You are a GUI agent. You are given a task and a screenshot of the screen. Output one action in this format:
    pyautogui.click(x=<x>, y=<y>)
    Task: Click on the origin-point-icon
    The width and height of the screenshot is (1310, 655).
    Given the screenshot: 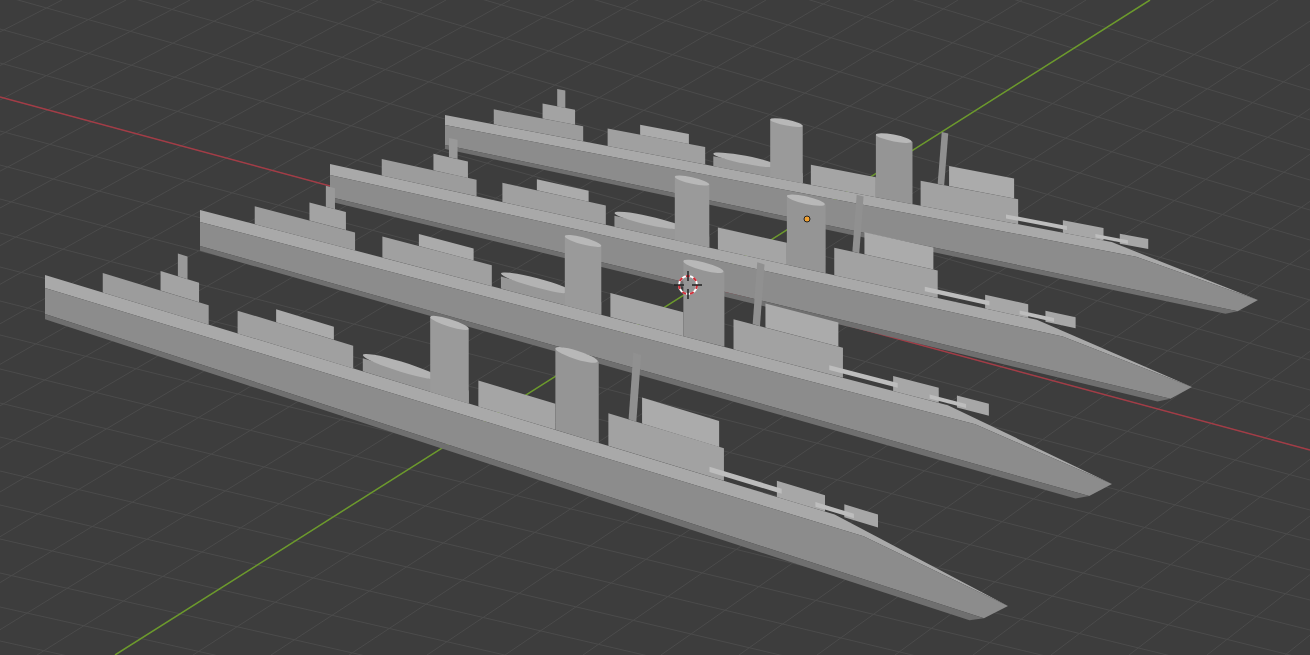 What is the action you would take?
    pyautogui.click(x=807, y=219)
    